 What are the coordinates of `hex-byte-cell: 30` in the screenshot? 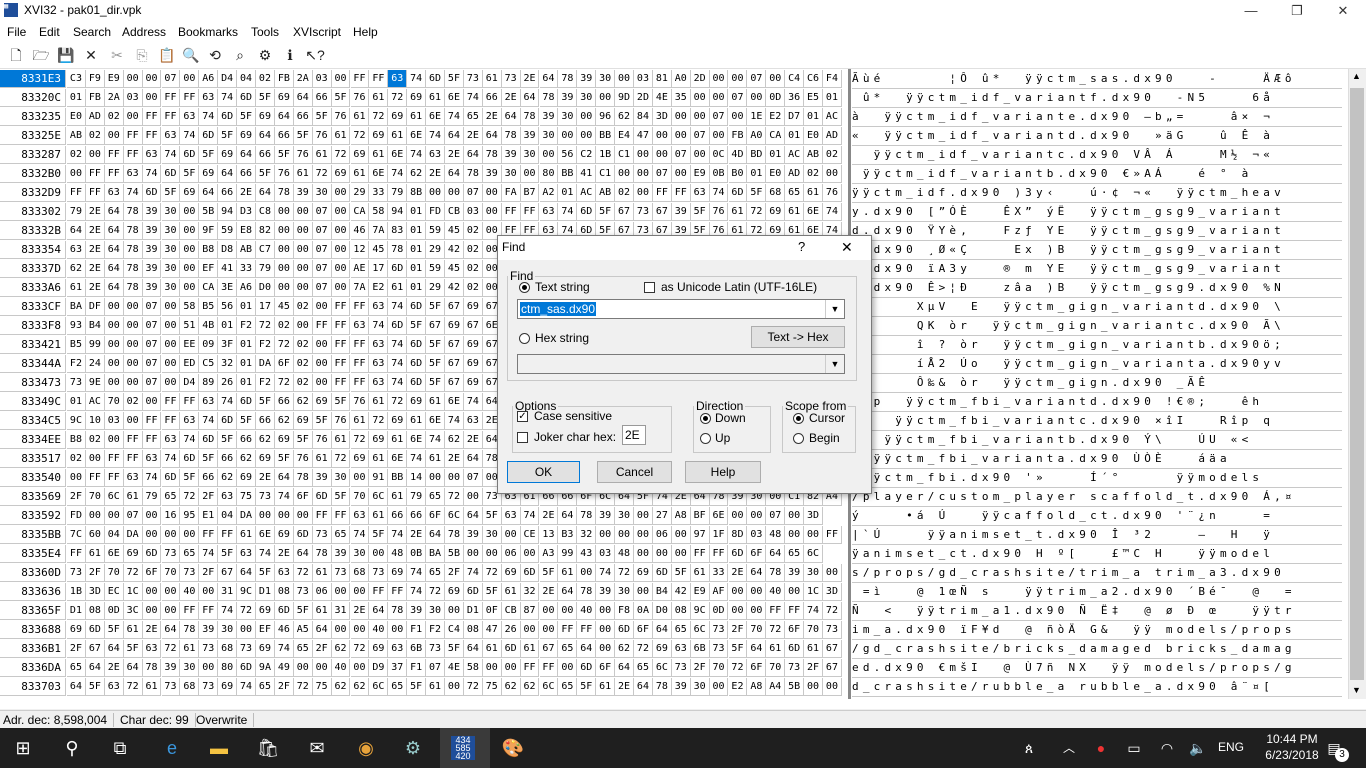 It's located at (171, 231).